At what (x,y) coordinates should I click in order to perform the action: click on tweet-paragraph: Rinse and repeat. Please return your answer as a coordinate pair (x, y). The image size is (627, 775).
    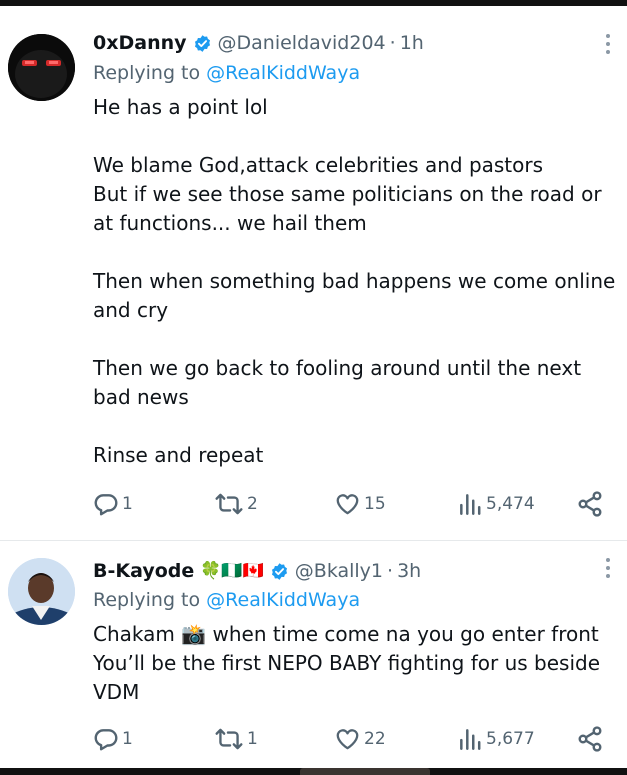
    Looking at the image, I should click on (178, 455).